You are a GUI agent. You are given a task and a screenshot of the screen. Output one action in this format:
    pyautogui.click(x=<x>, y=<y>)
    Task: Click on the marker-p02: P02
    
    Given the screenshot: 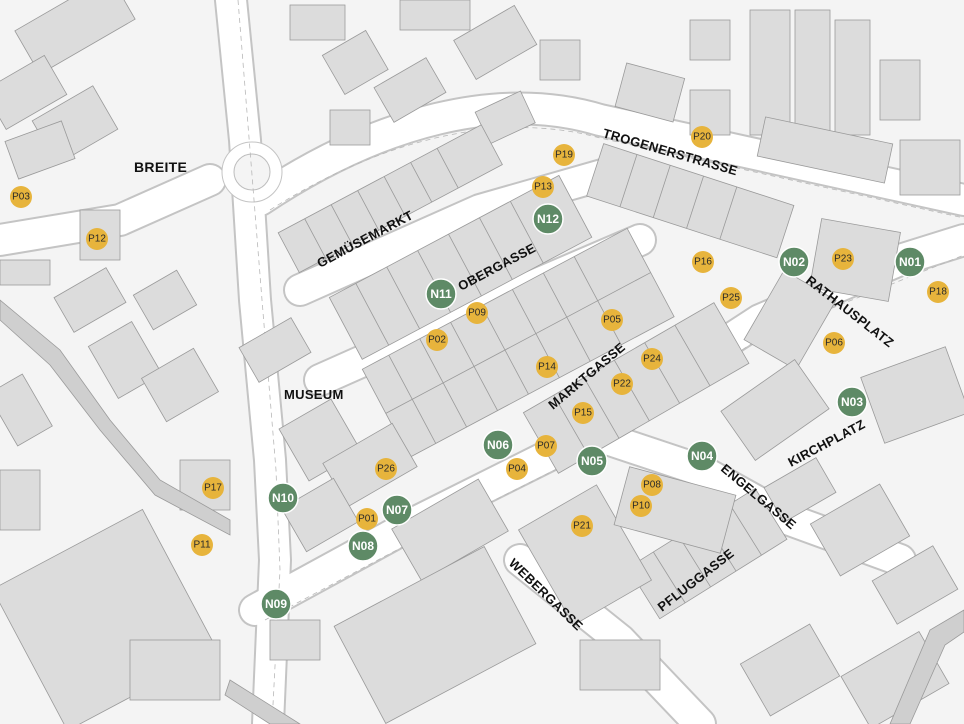 What is the action you would take?
    pyautogui.click(x=437, y=340)
    